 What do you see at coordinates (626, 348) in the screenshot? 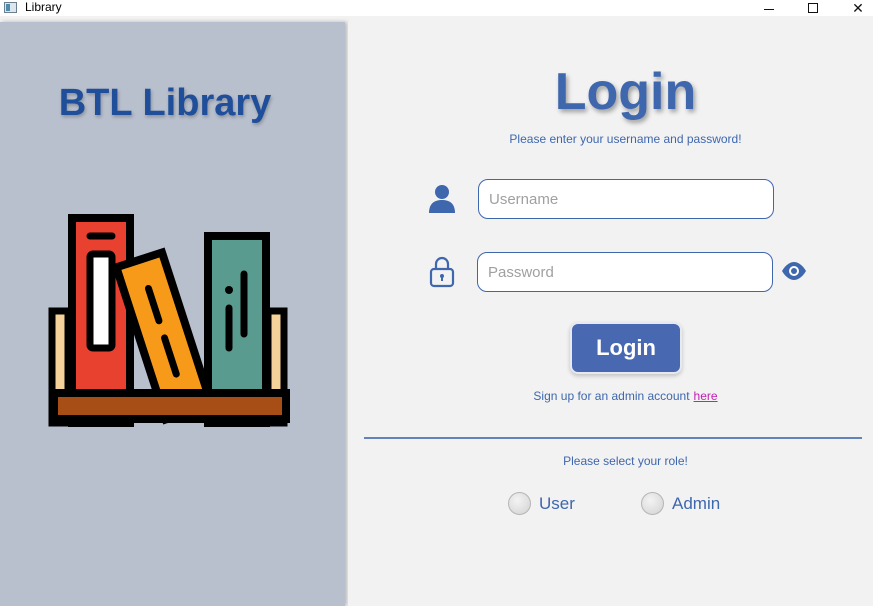
I see `login-button: Login` at bounding box center [626, 348].